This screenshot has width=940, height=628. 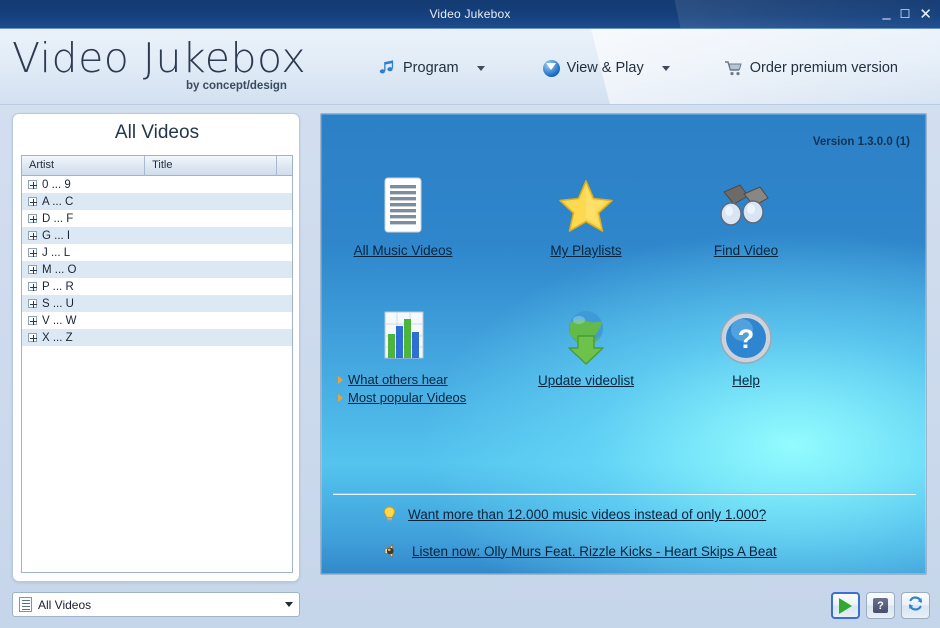 What do you see at coordinates (157, 337) in the screenshot?
I see `list-item: X ... Z` at bounding box center [157, 337].